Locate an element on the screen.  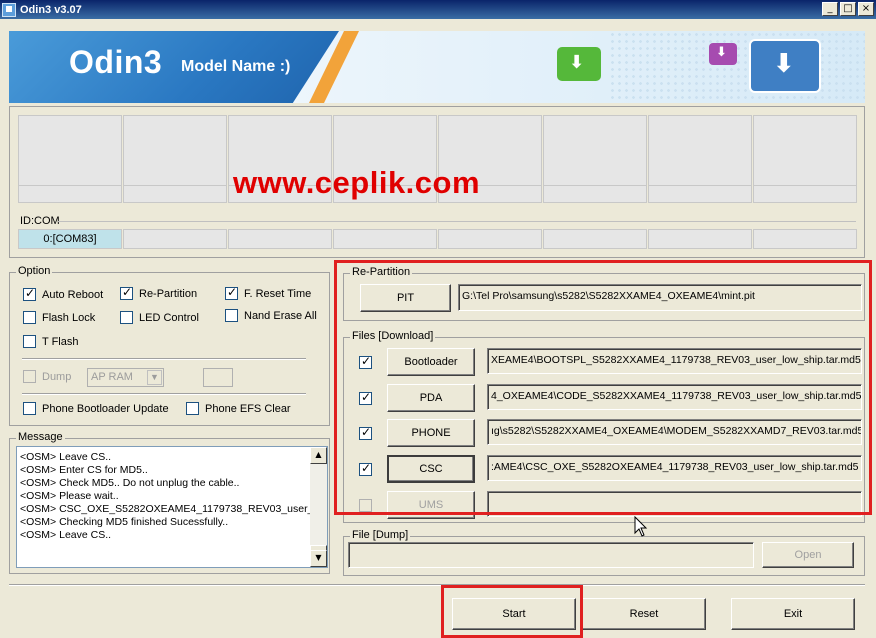
flash-lock-checkbox: Flash Lock is located at coordinates (59, 317).